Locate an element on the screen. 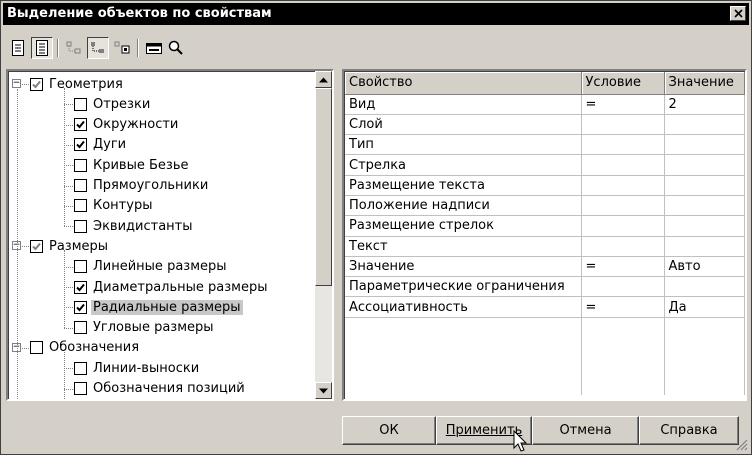 This screenshot has height=455, width=752. property-cell: Вид is located at coordinates (463, 104).